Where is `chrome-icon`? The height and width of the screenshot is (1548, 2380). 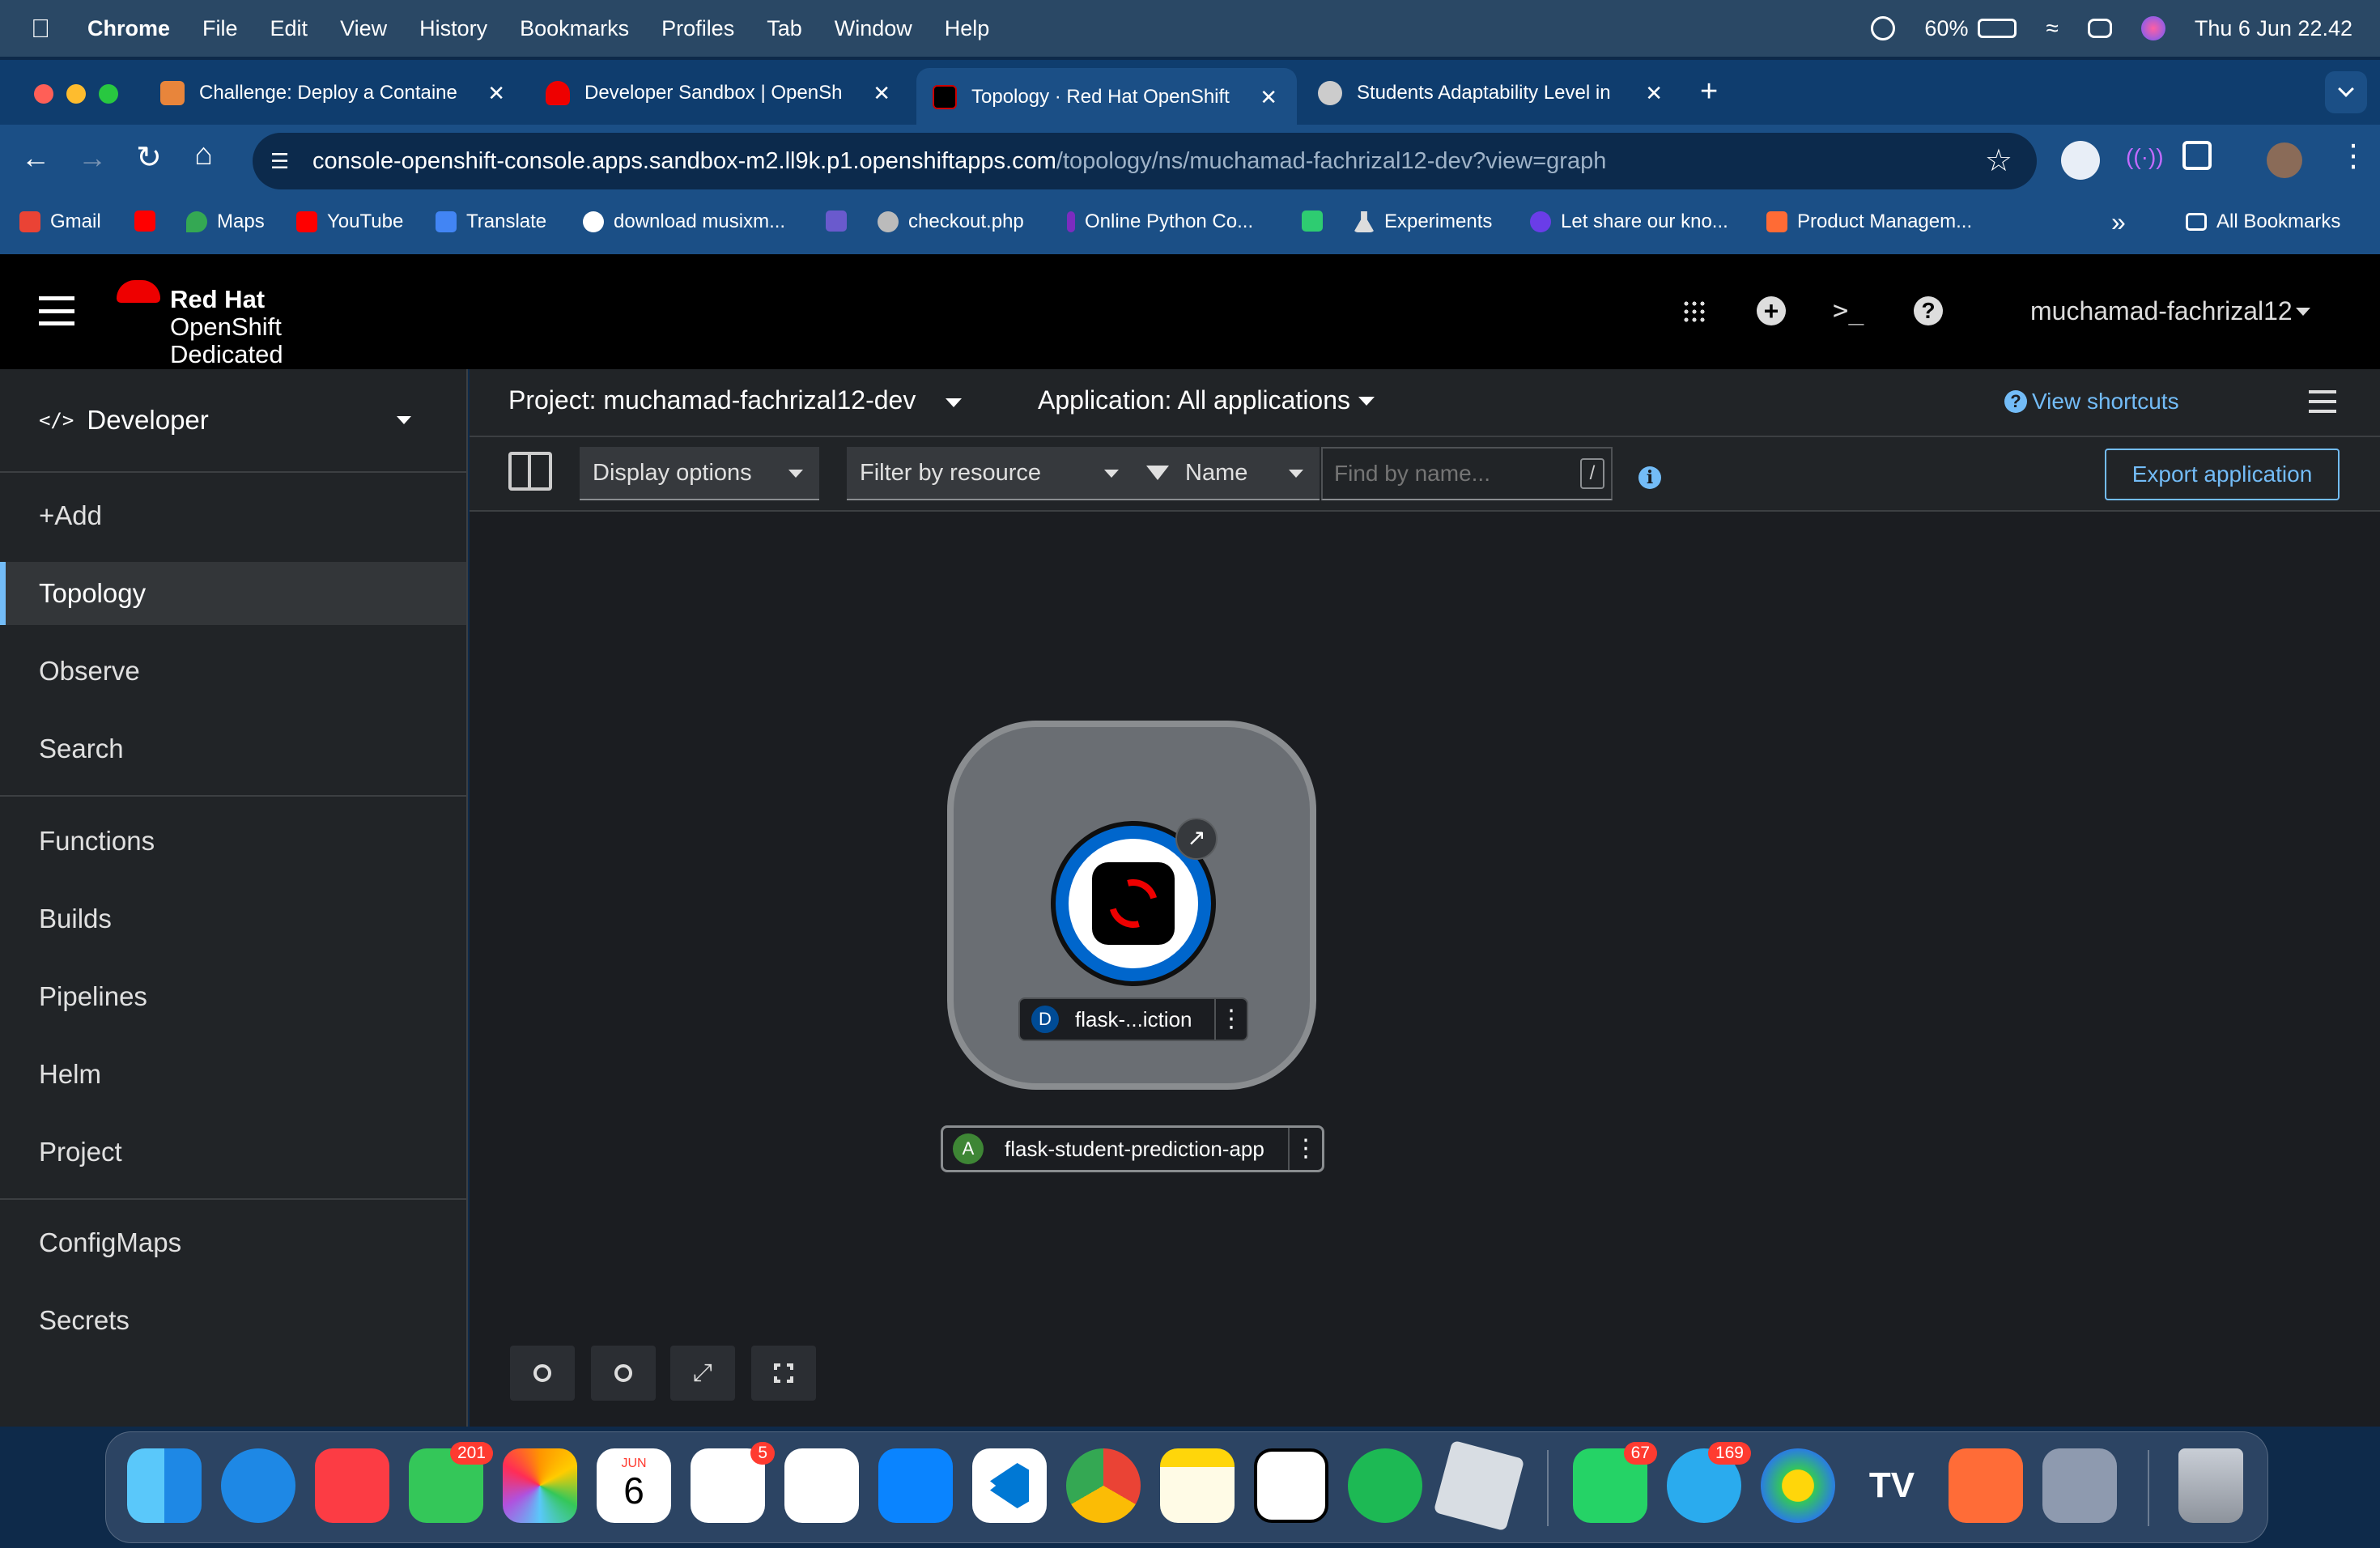
chrome-icon is located at coordinates (1103, 1485).